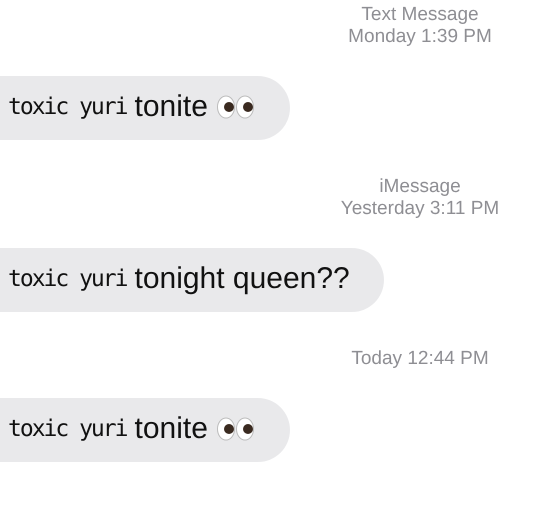 This screenshot has width=540, height=521. What do you see at coordinates (420, 209) in the screenshot?
I see `timestamp: Yesterday 3:11 PM` at bounding box center [420, 209].